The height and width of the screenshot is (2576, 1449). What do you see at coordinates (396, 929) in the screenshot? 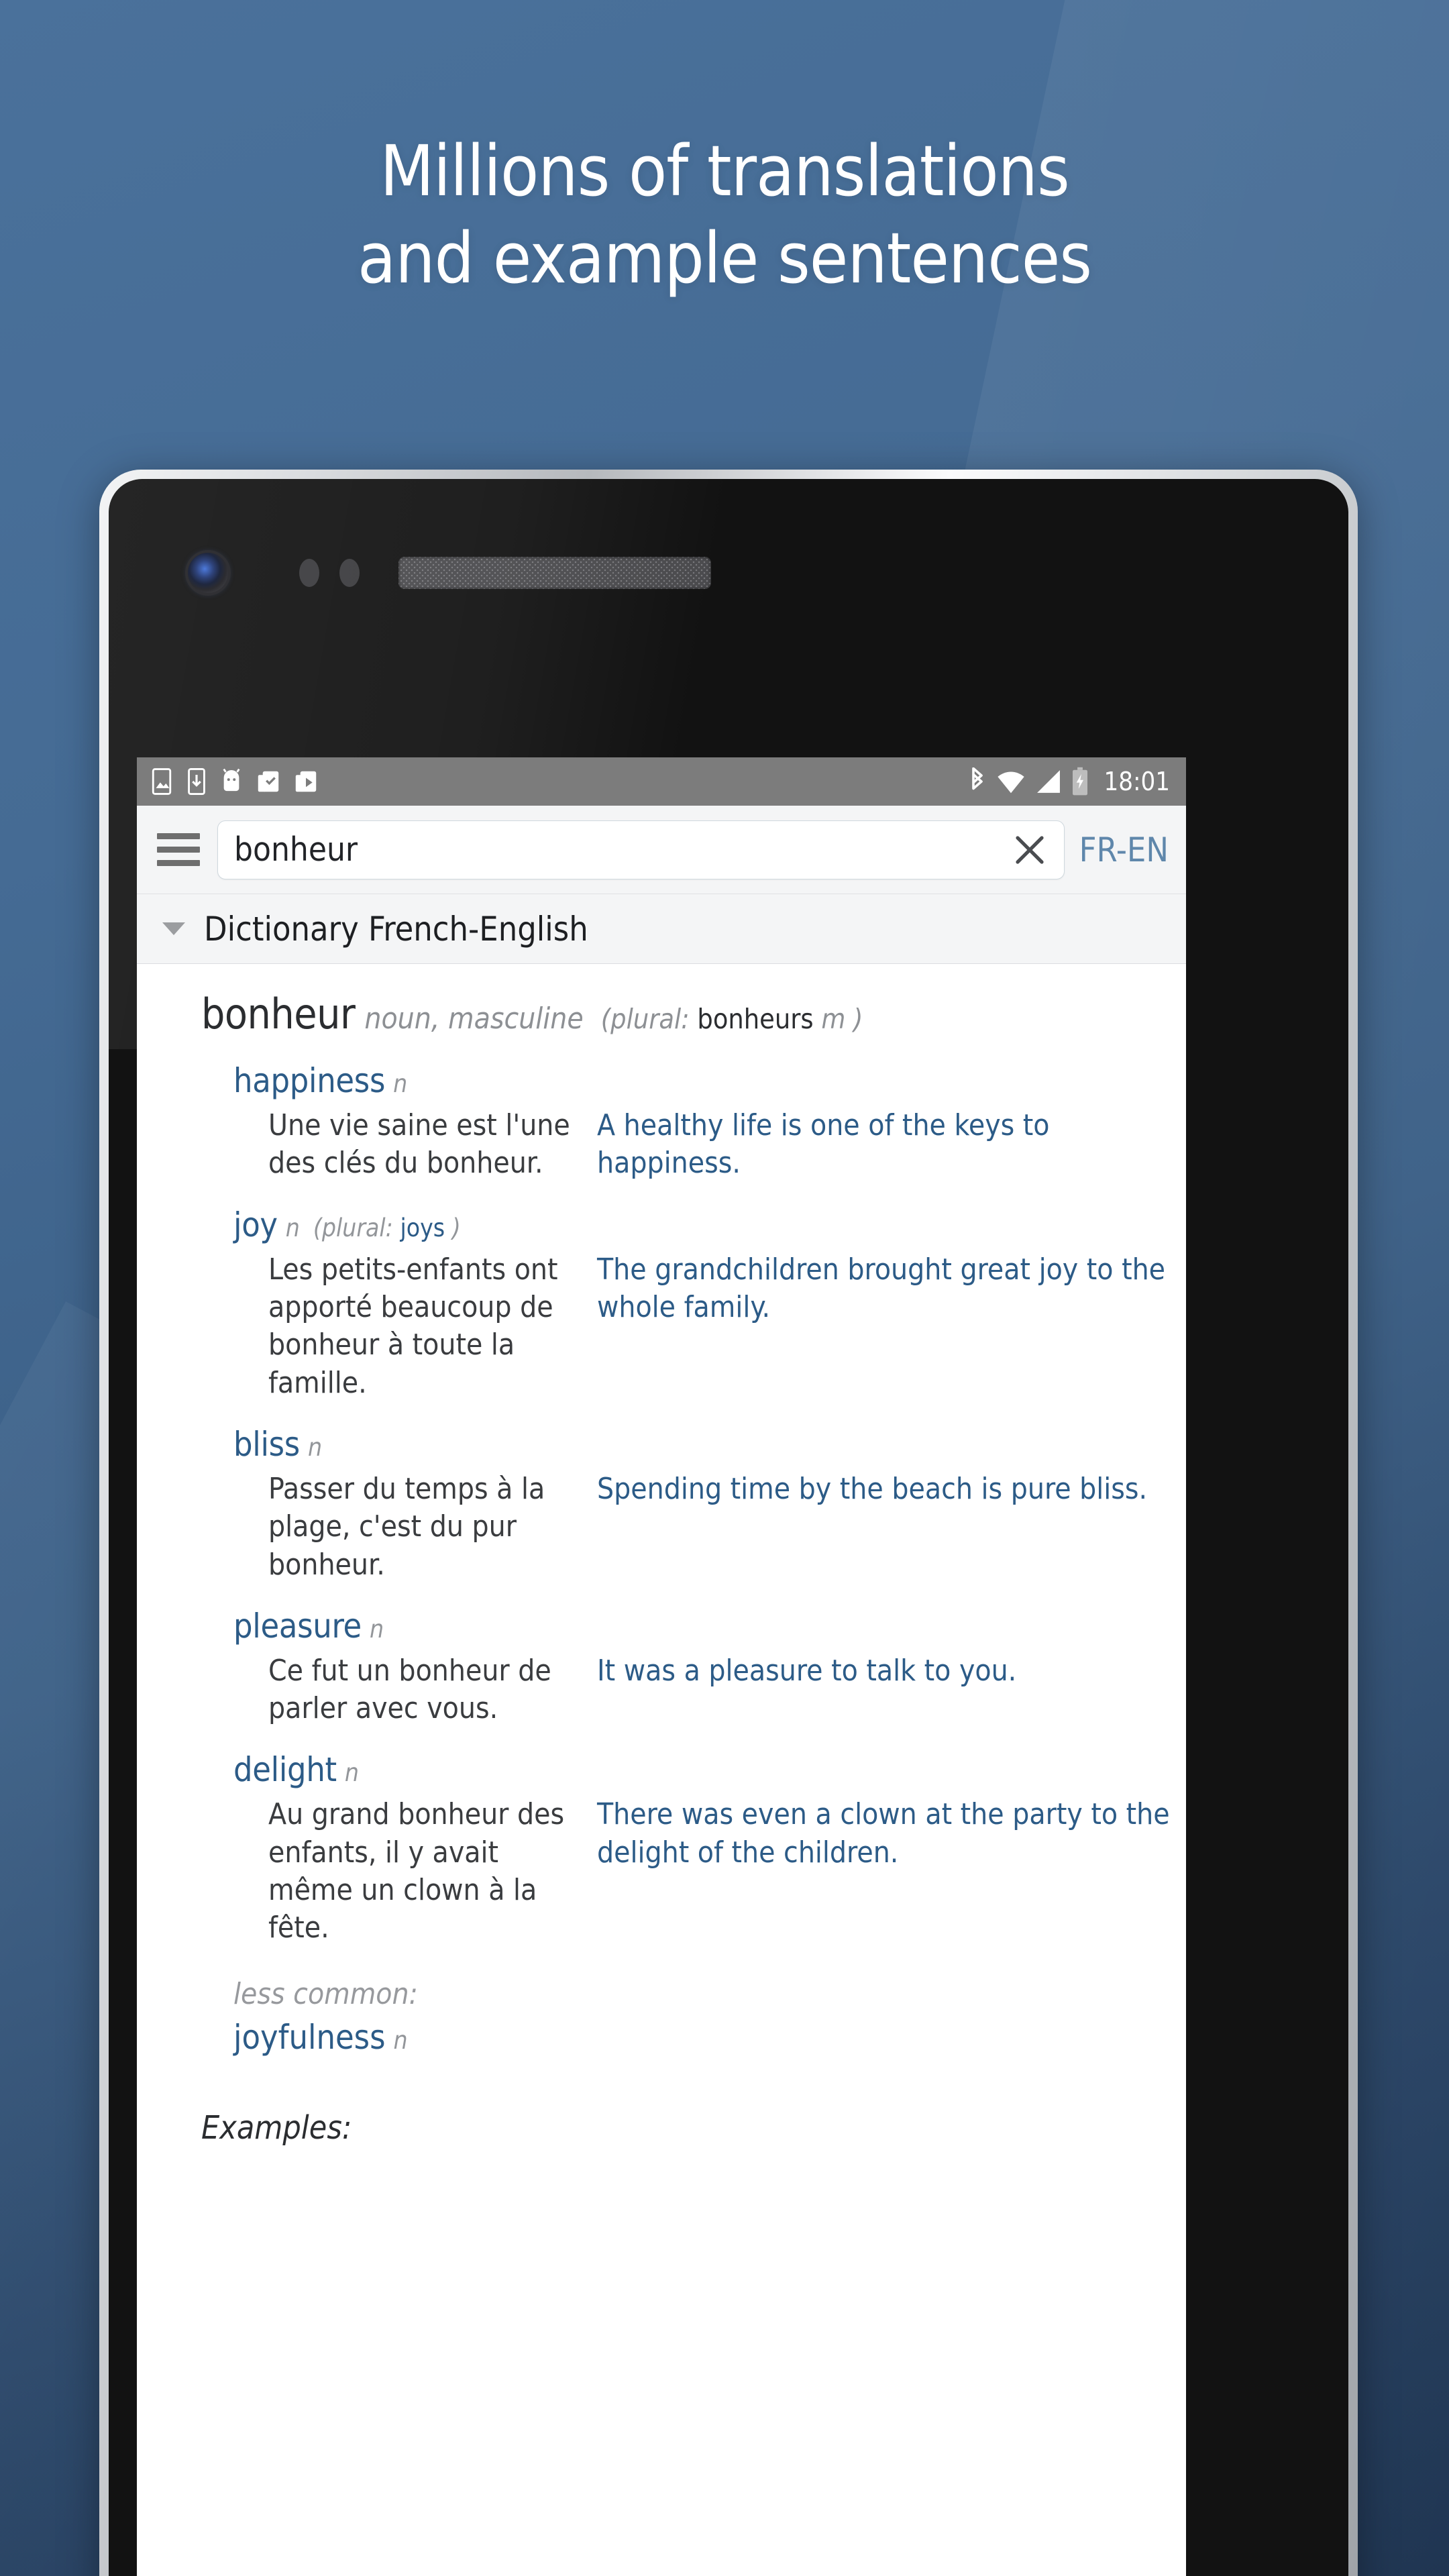
I see `dictionary-section-title: Dictionary French-English` at bounding box center [396, 929].